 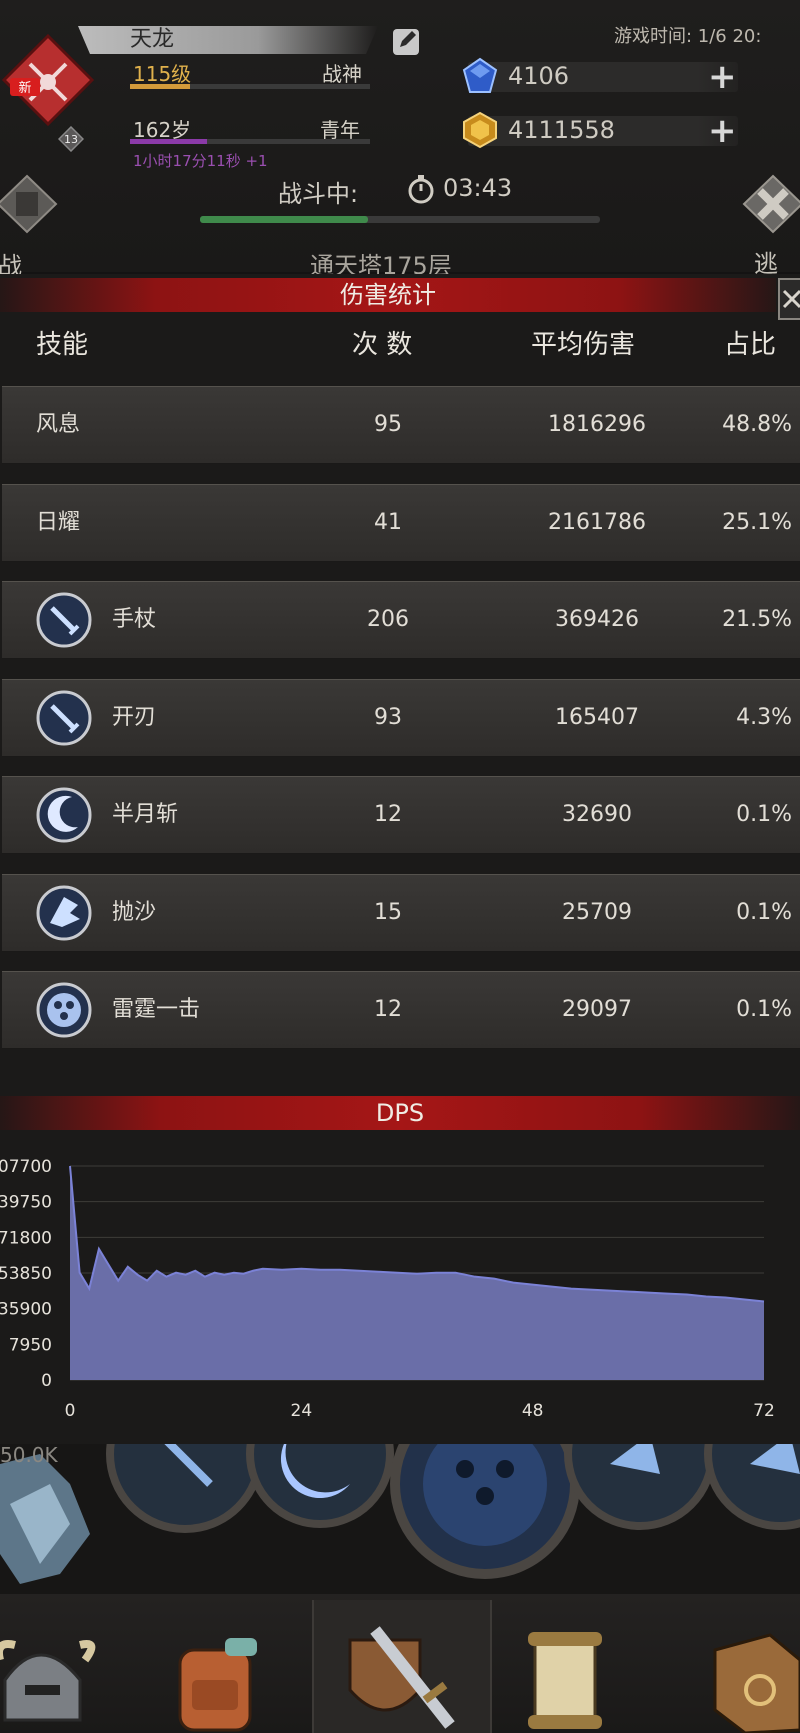 I want to click on edit-icon, so click(x=407, y=41).